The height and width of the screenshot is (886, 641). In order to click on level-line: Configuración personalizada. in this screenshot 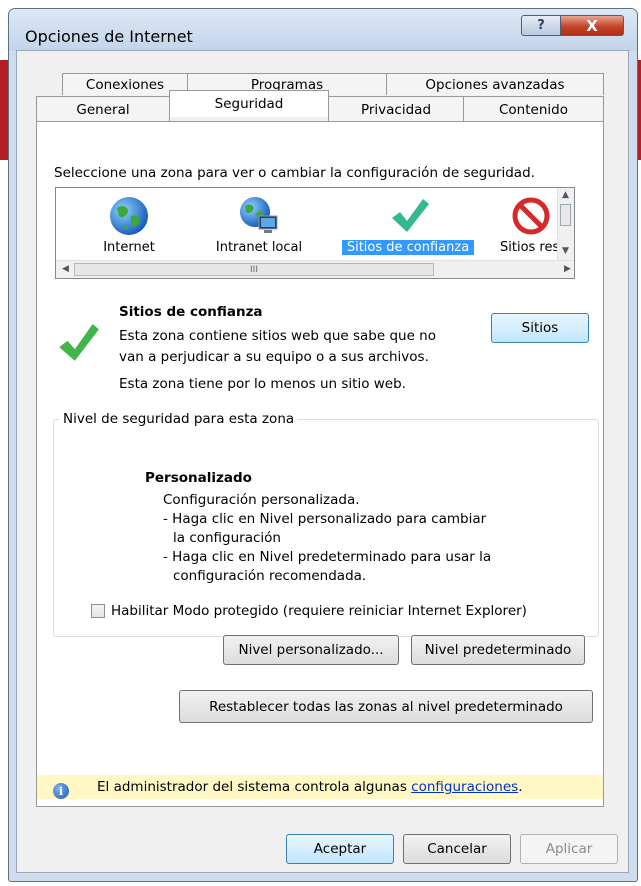, I will do `click(261, 500)`.